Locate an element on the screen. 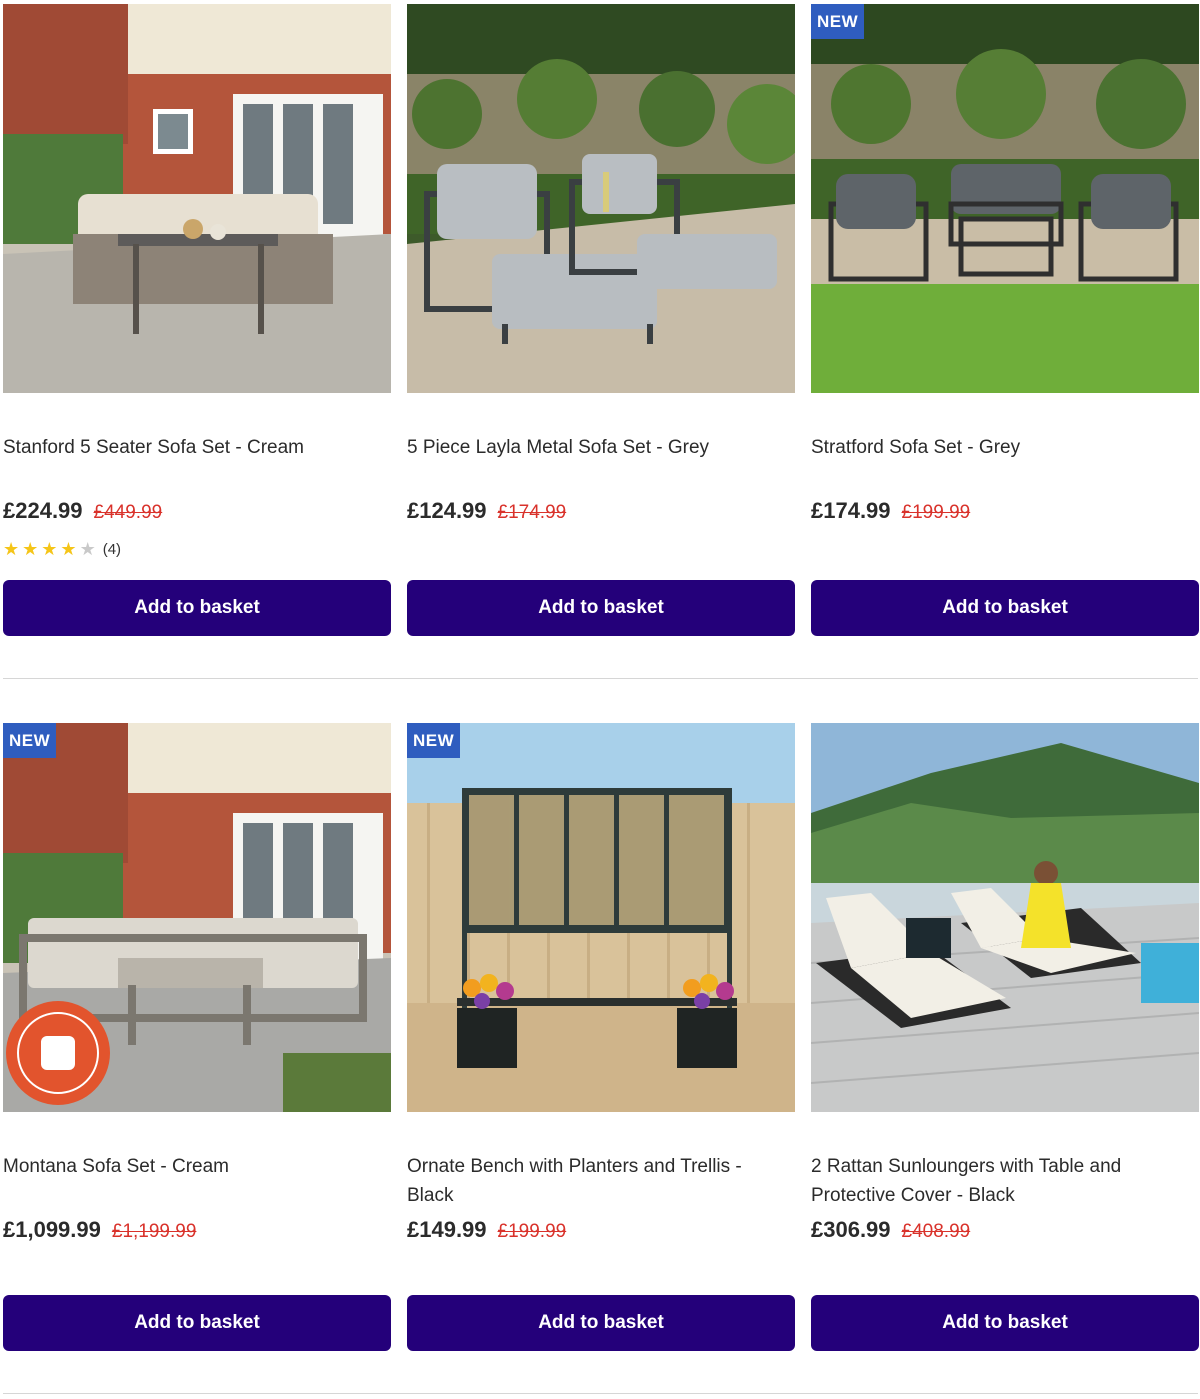 The height and width of the screenshot is (1399, 1200). was-price: £174.99 is located at coordinates (532, 512).